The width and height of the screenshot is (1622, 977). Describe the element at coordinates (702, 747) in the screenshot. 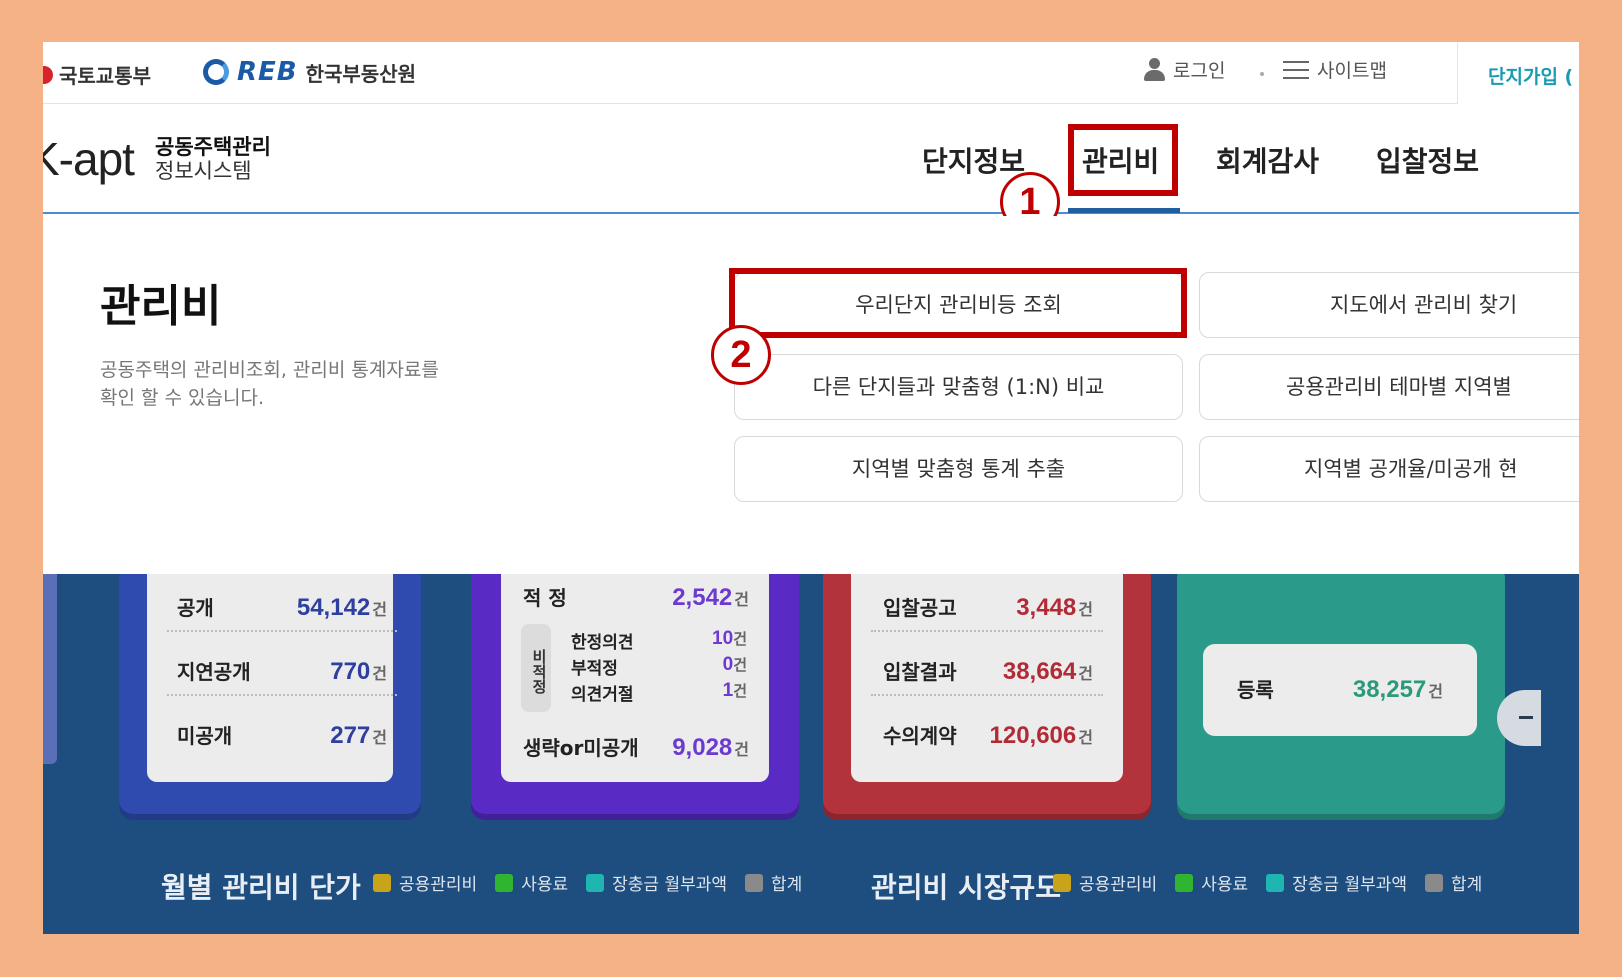

I see `stat-value: 9,028` at that location.